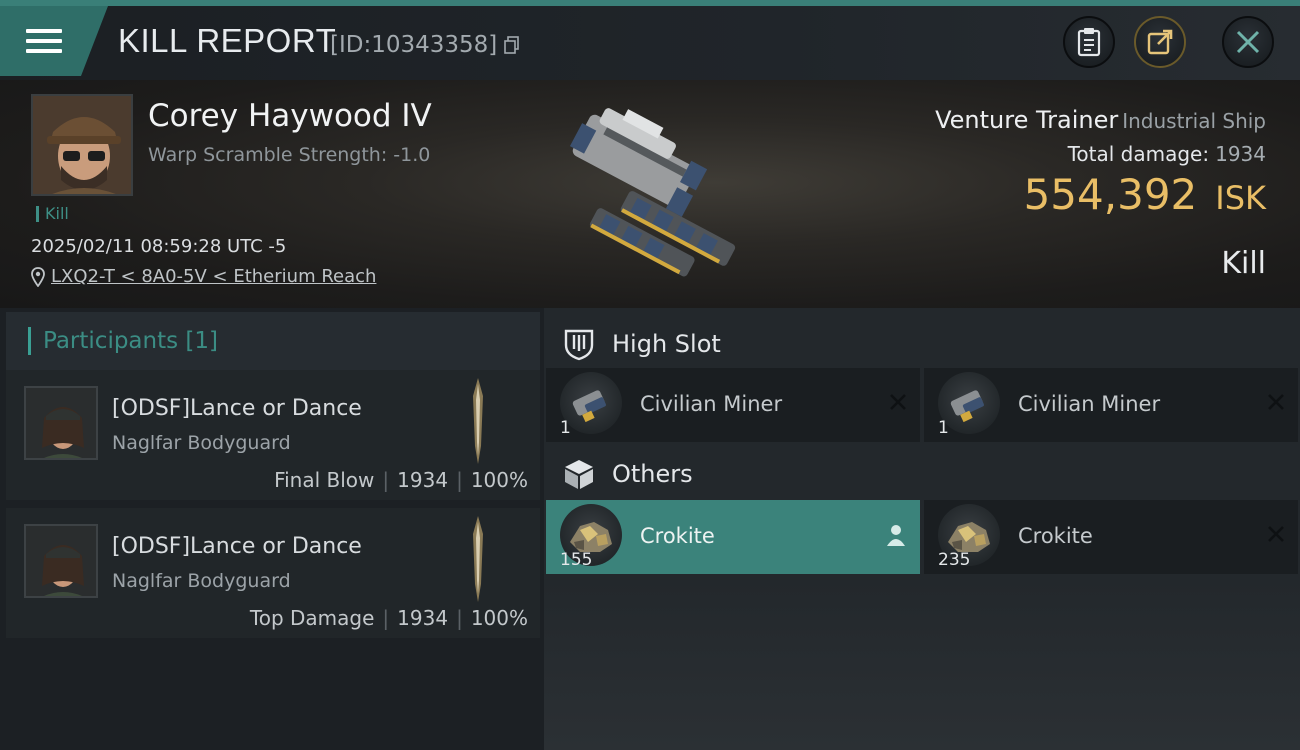 Image resolution: width=1300 pixels, height=750 pixels. What do you see at coordinates (324, 480) in the screenshot?
I see `participant-role: Final Blow` at bounding box center [324, 480].